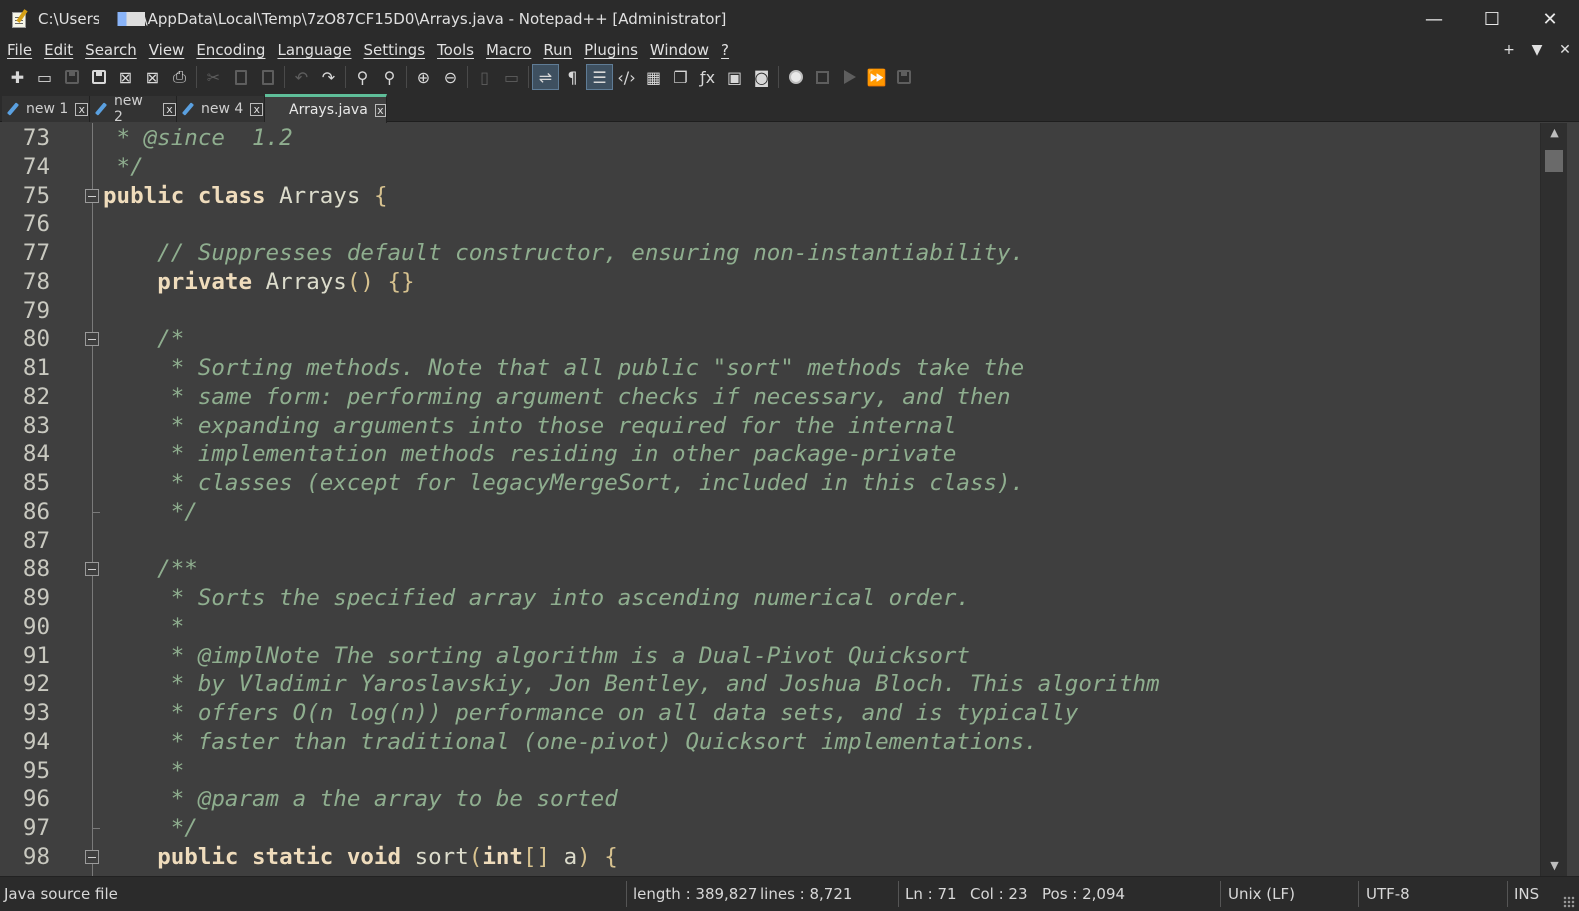 The image size is (1579, 911). Describe the element at coordinates (770, 828) in the screenshot. I see `code-line: 97 */` at that location.